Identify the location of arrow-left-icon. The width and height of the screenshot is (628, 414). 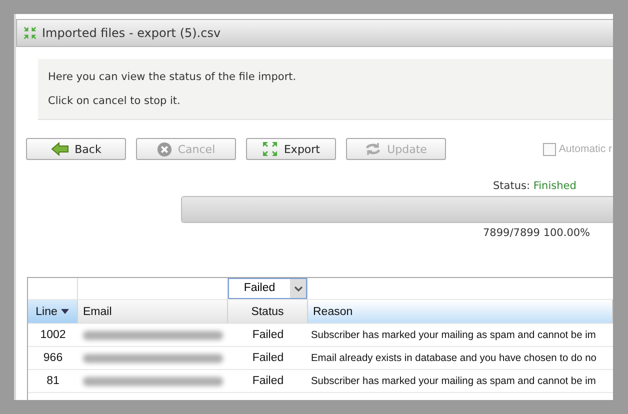
(59, 149).